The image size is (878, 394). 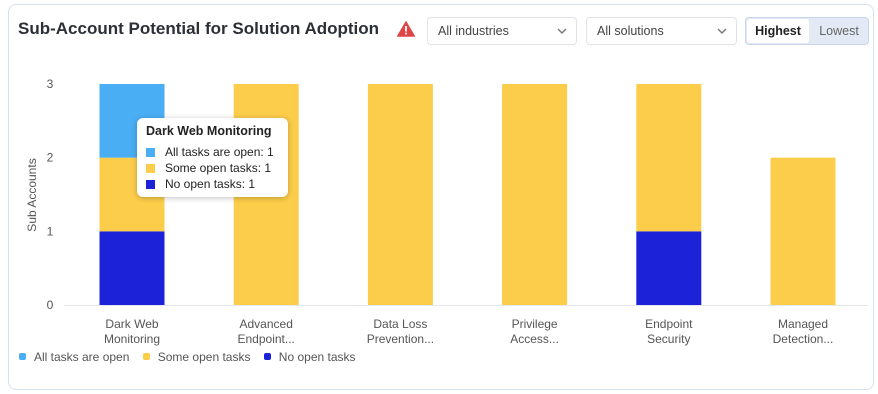 What do you see at coordinates (219, 152) in the screenshot?
I see `tooltip-row-text: All tasks are open: 1` at bounding box center [219, 152].